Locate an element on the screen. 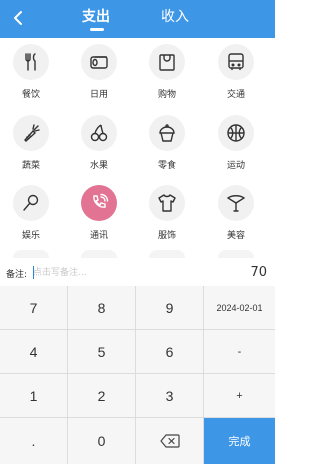 The width and height of the screenshot is (320, 464). category-vegetables: 蔬菜 is located at coordinates (30, 145).